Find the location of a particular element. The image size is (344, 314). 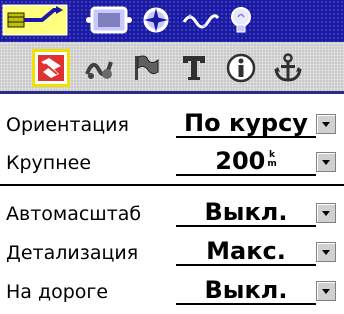

unit-bottom: m is located at coordinates (272, 164).